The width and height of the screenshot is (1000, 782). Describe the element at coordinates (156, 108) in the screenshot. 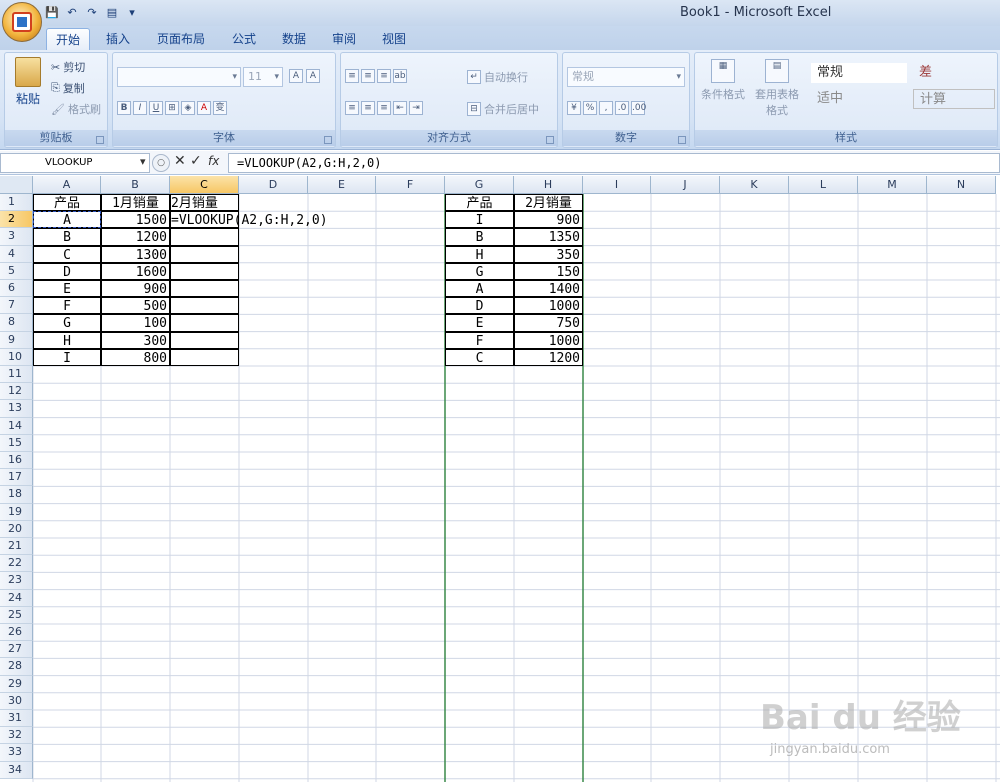

I see `underline-icon: U` at that location.